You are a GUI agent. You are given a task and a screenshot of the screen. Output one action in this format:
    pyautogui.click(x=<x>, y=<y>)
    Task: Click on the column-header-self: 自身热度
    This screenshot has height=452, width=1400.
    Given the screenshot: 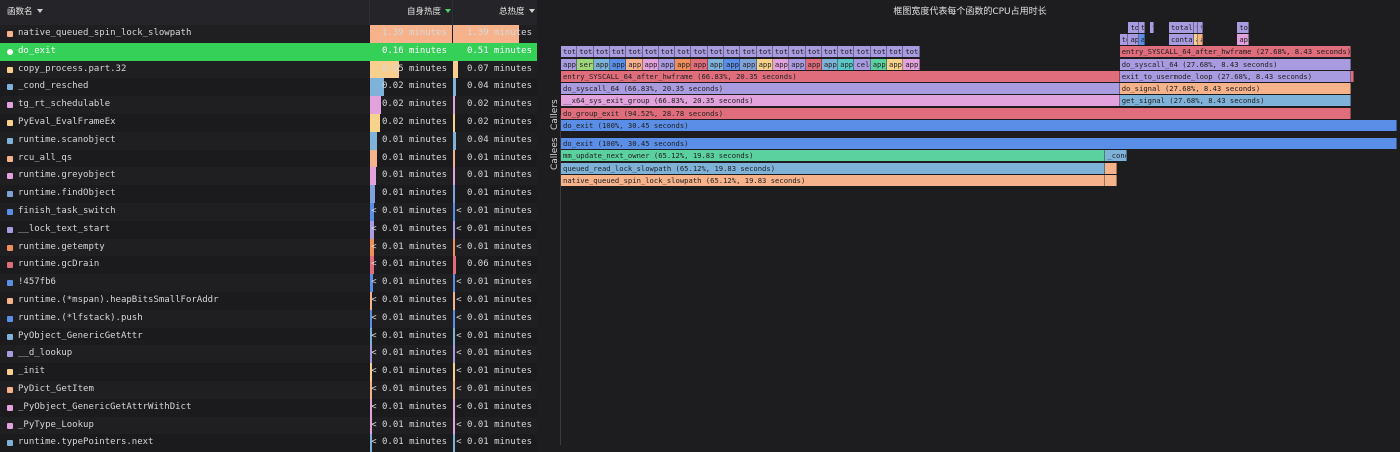 What is the action you would take?
    pyautogui.click(x=429, y=12)
    